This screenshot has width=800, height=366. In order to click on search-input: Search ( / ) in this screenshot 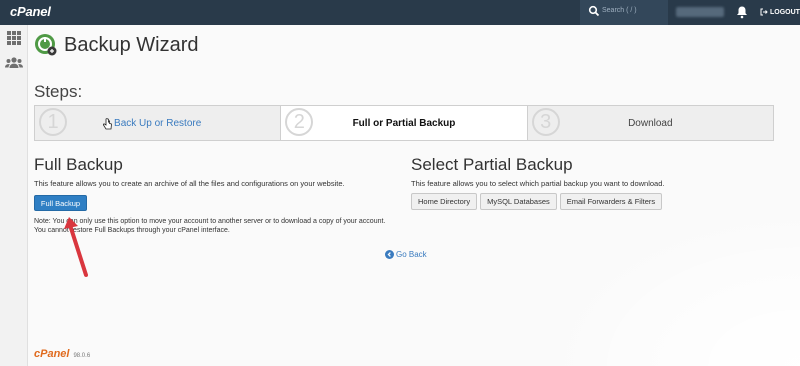, I will do `click(619, 10)`.